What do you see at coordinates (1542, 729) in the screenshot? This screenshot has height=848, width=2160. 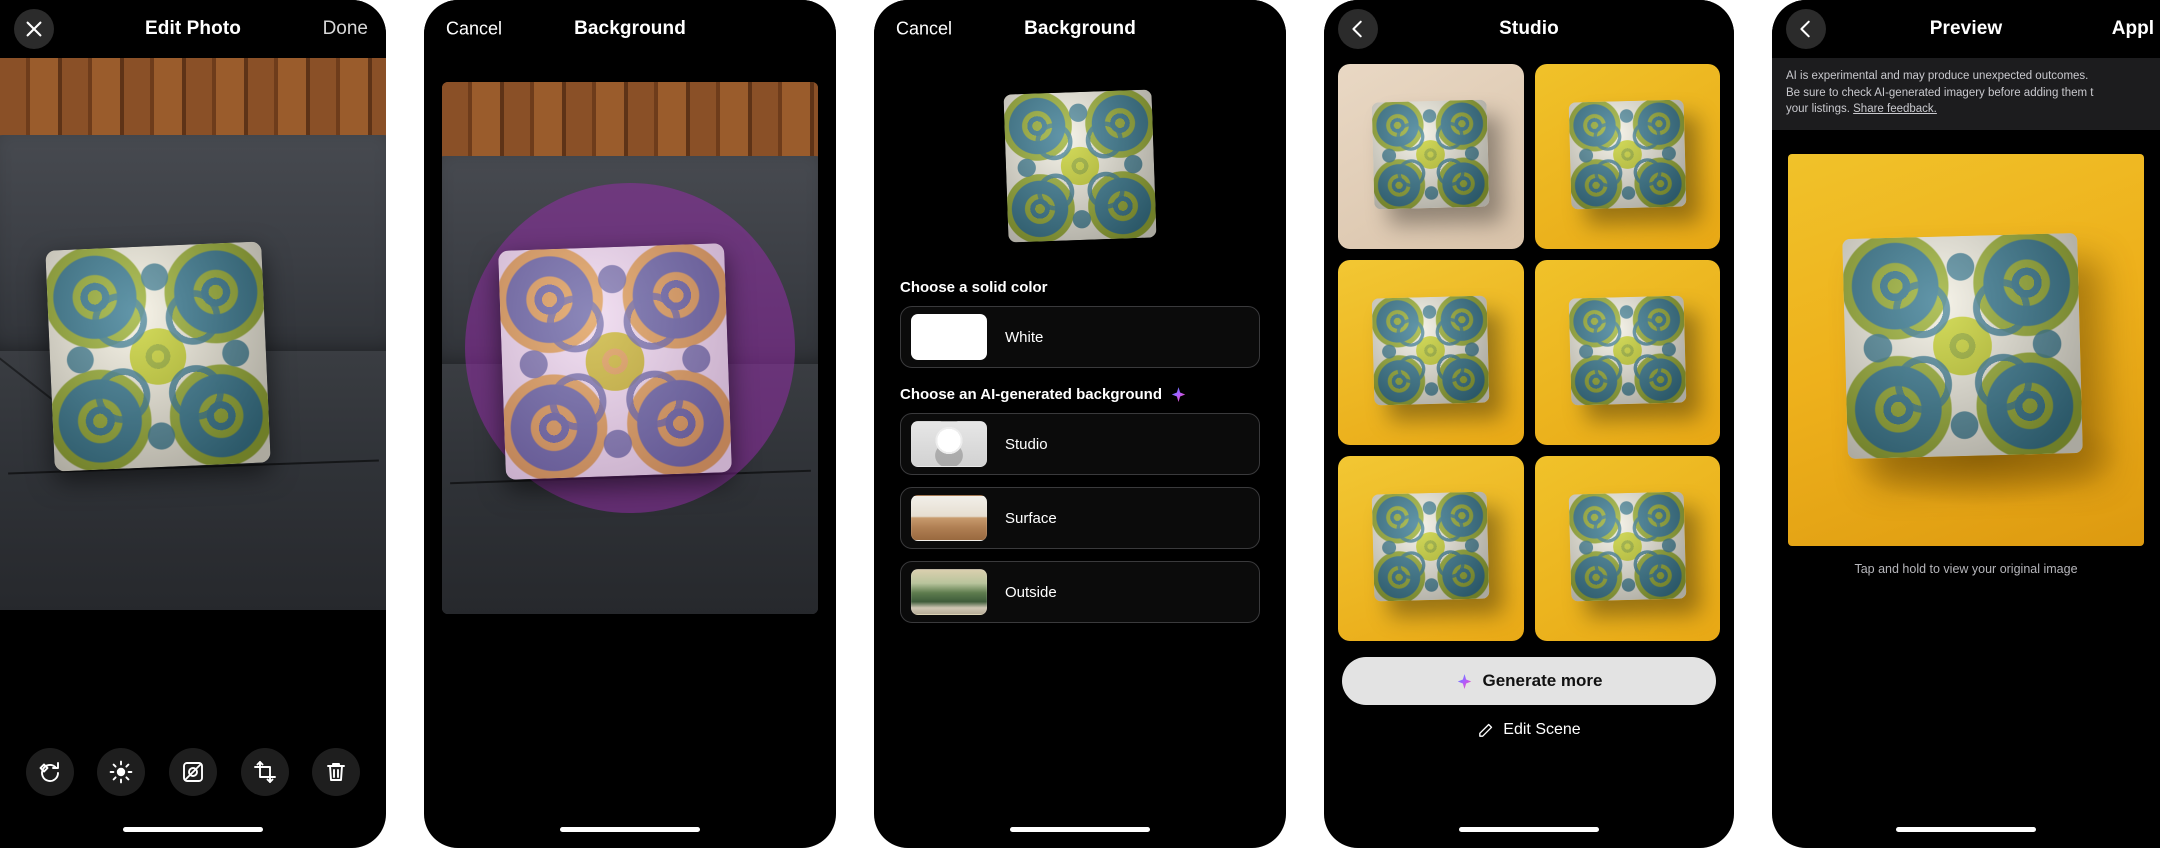 I see `edit-scene-label: Edit Scene` at bounding box center [1542, 729].